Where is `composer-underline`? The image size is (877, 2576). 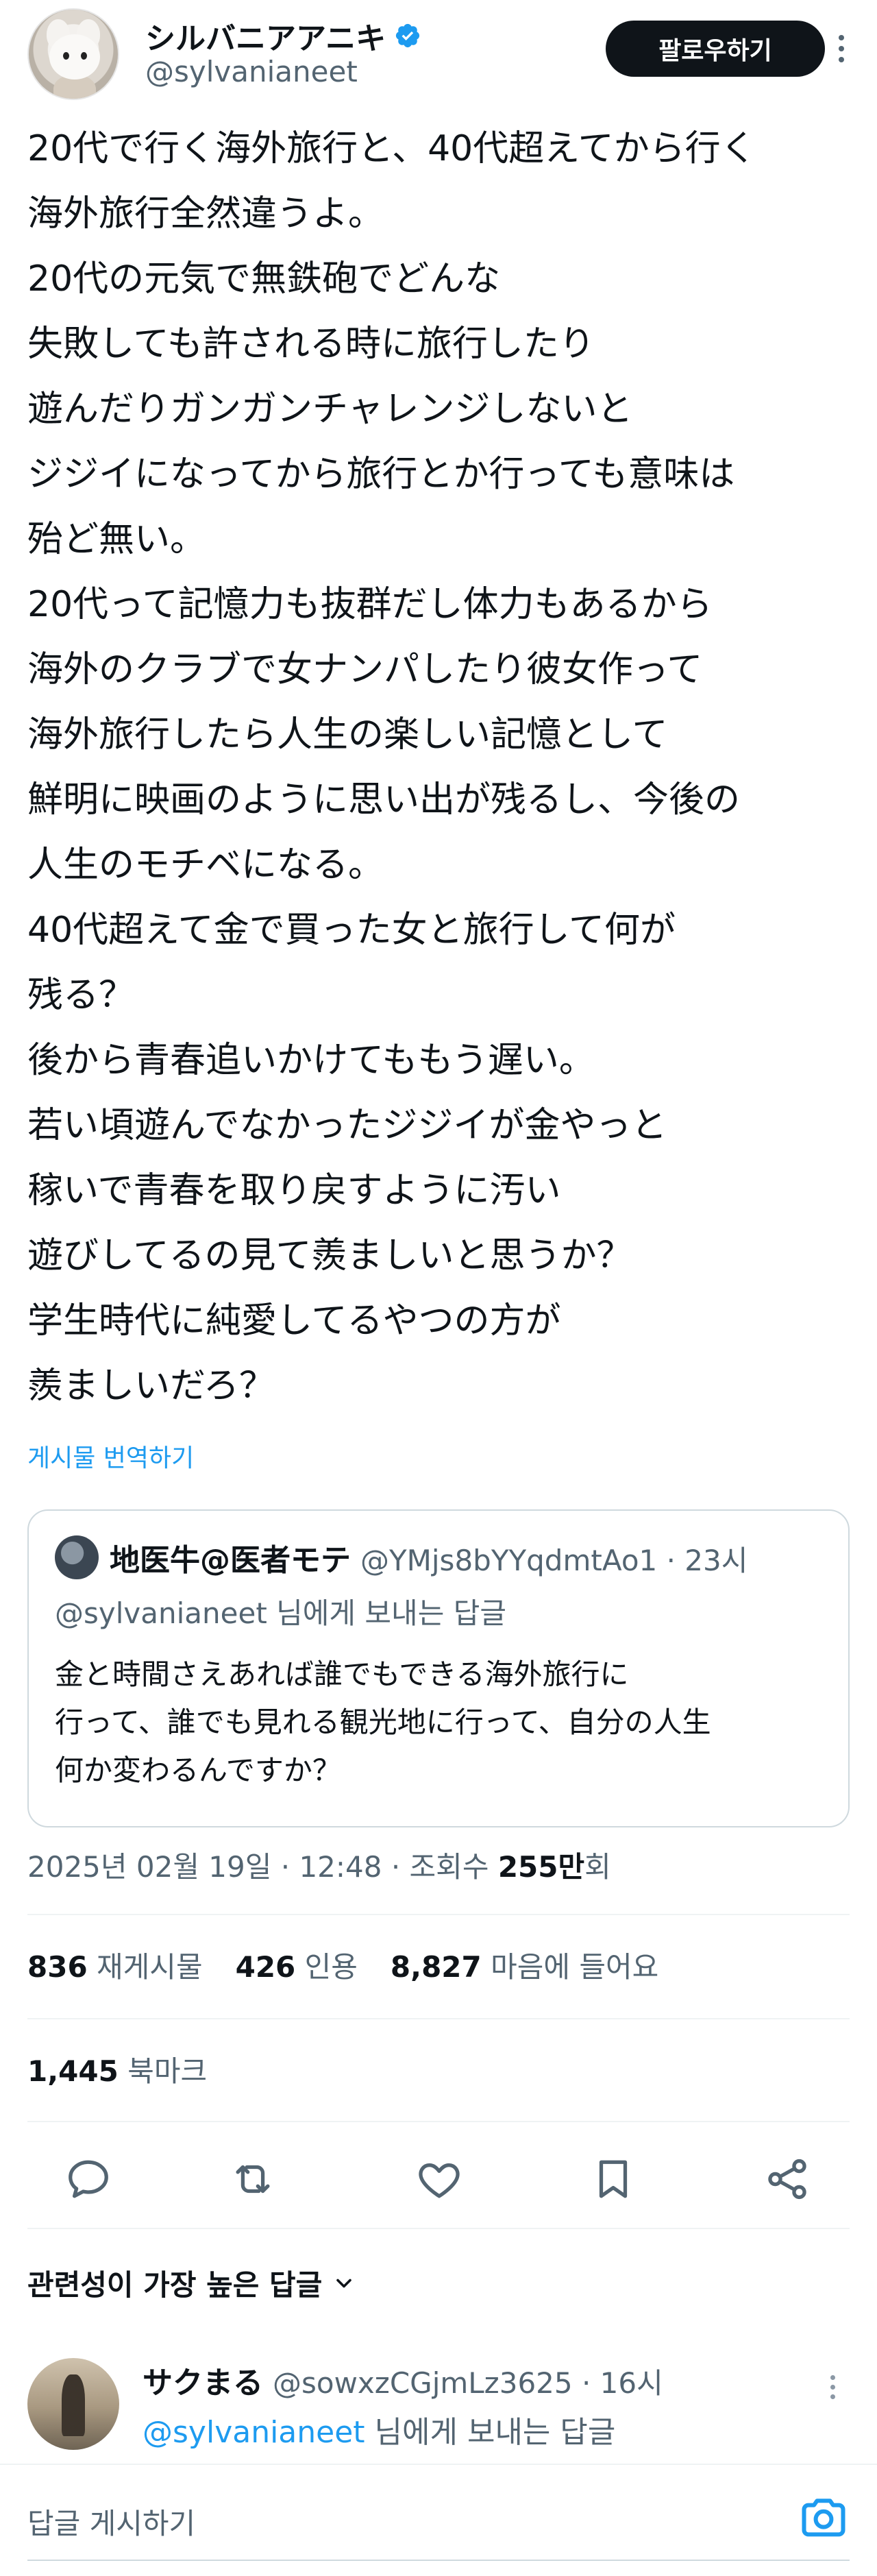 composer-underline is located at coordinates (438, 2560).